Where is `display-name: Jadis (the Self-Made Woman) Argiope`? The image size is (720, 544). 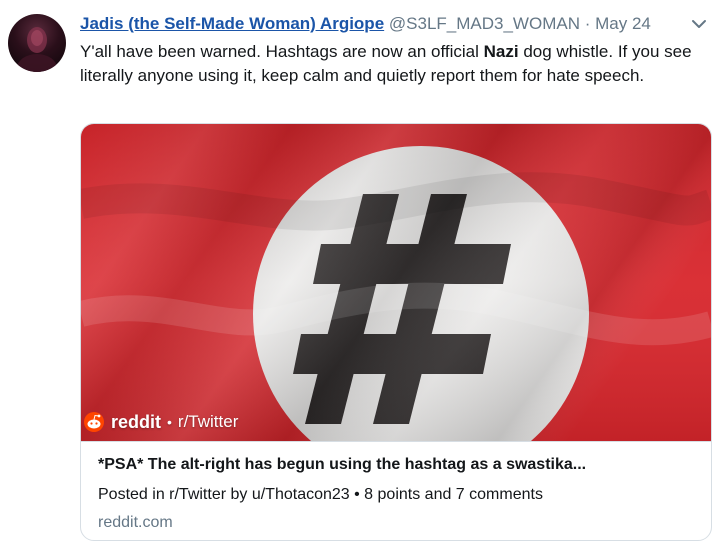
display-name: Jadis (the Self-Made Woman) Argiope is located at coordinates (232, 23).